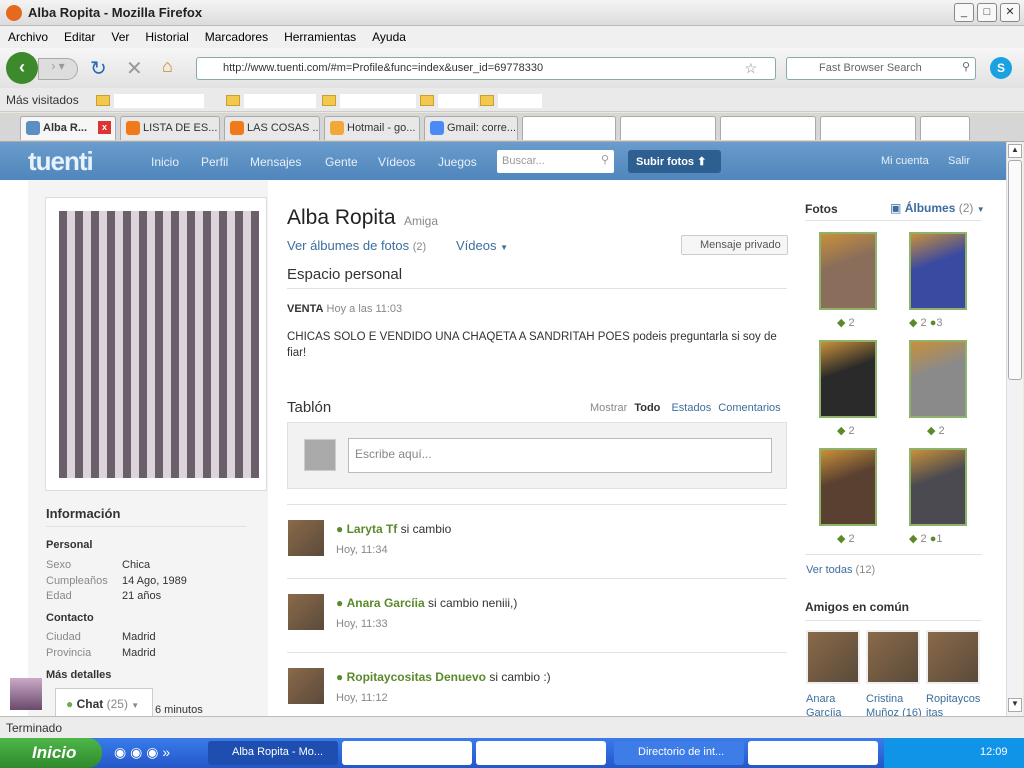  I want to click on close-button: ✕, so click(1010, 12).